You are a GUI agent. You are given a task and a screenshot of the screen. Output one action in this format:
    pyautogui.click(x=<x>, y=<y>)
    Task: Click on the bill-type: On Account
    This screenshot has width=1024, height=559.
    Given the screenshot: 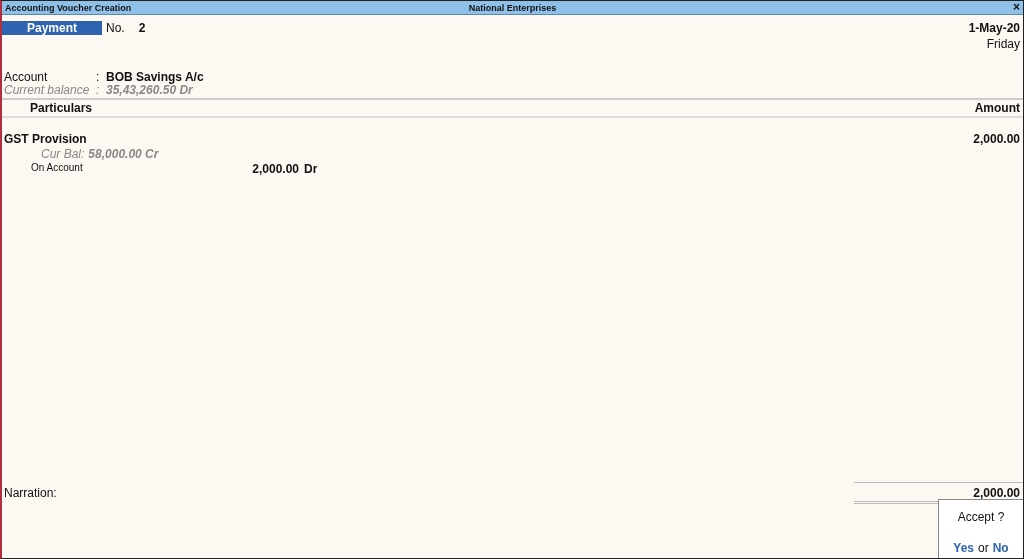 What is the action you would take?
    pyautogui.click(x=57, y=168)
    